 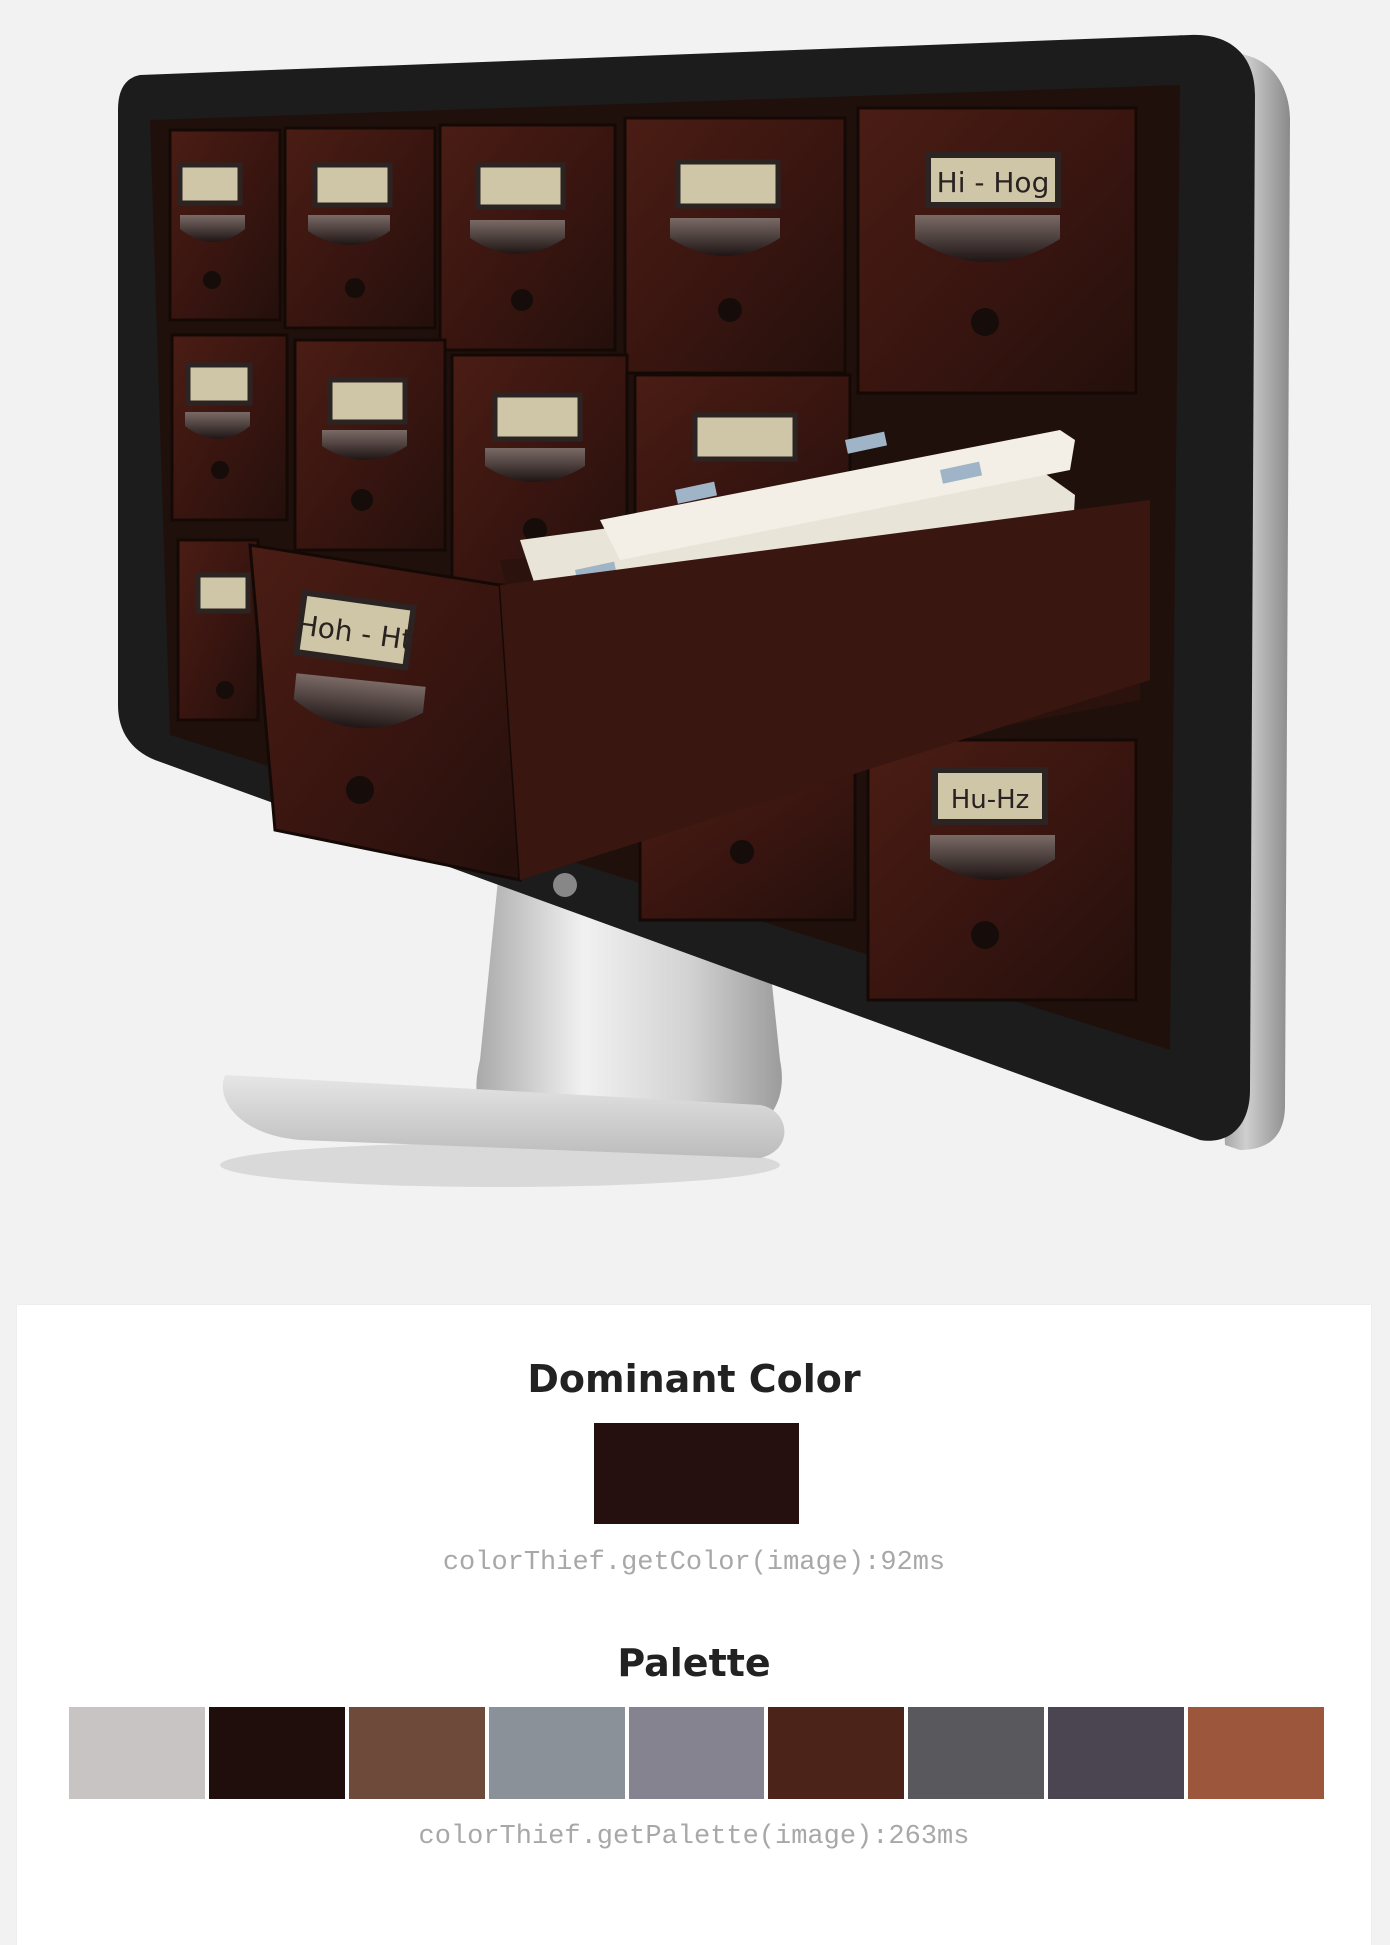 What do you see at coordinates (696, 1473) in the screenshot?
I see `dominant-color-swatch` at bounding box center [696, 1473].